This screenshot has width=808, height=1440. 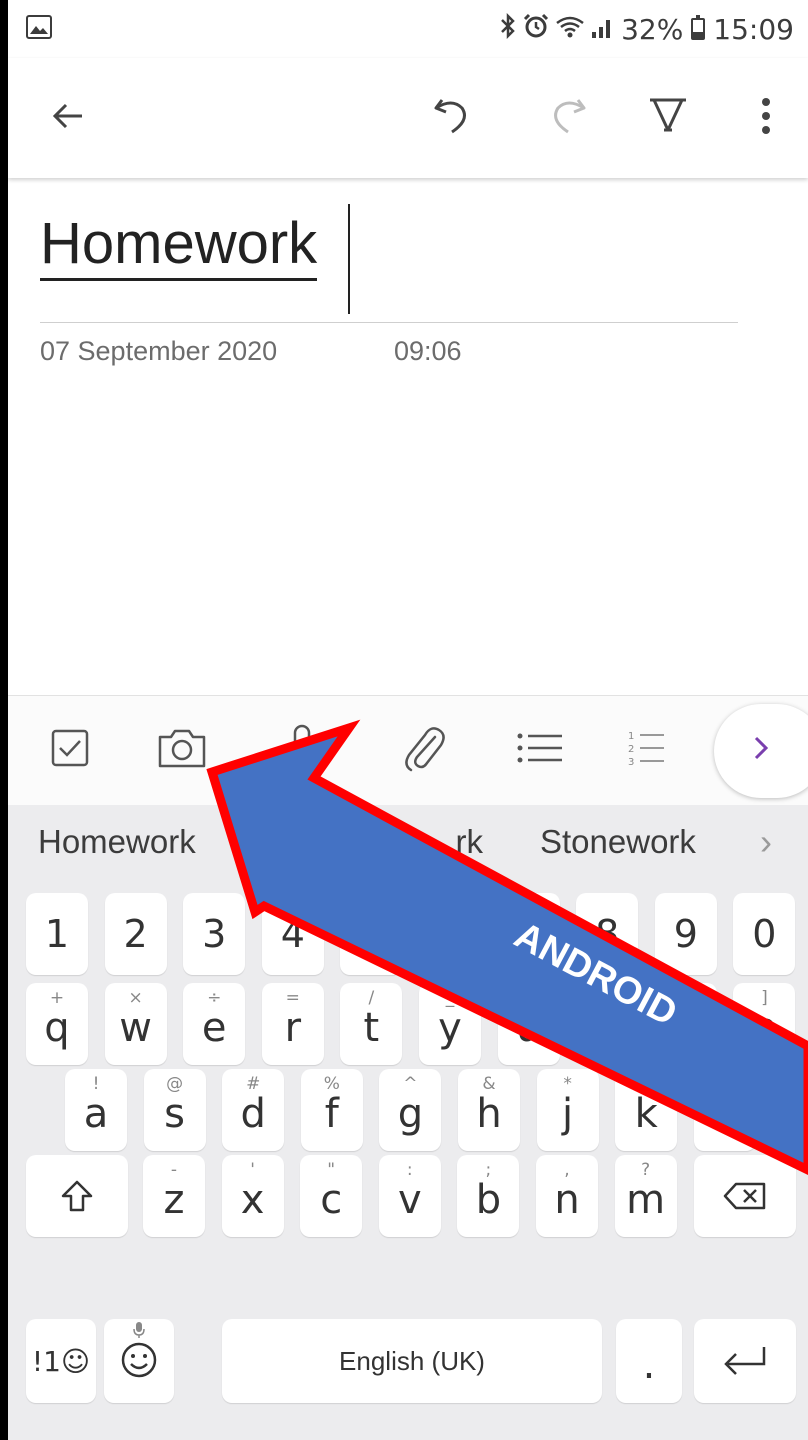 I want to click on suggestion-bar: Homework ...rk Stonework ›, so click(x=408, y=844).